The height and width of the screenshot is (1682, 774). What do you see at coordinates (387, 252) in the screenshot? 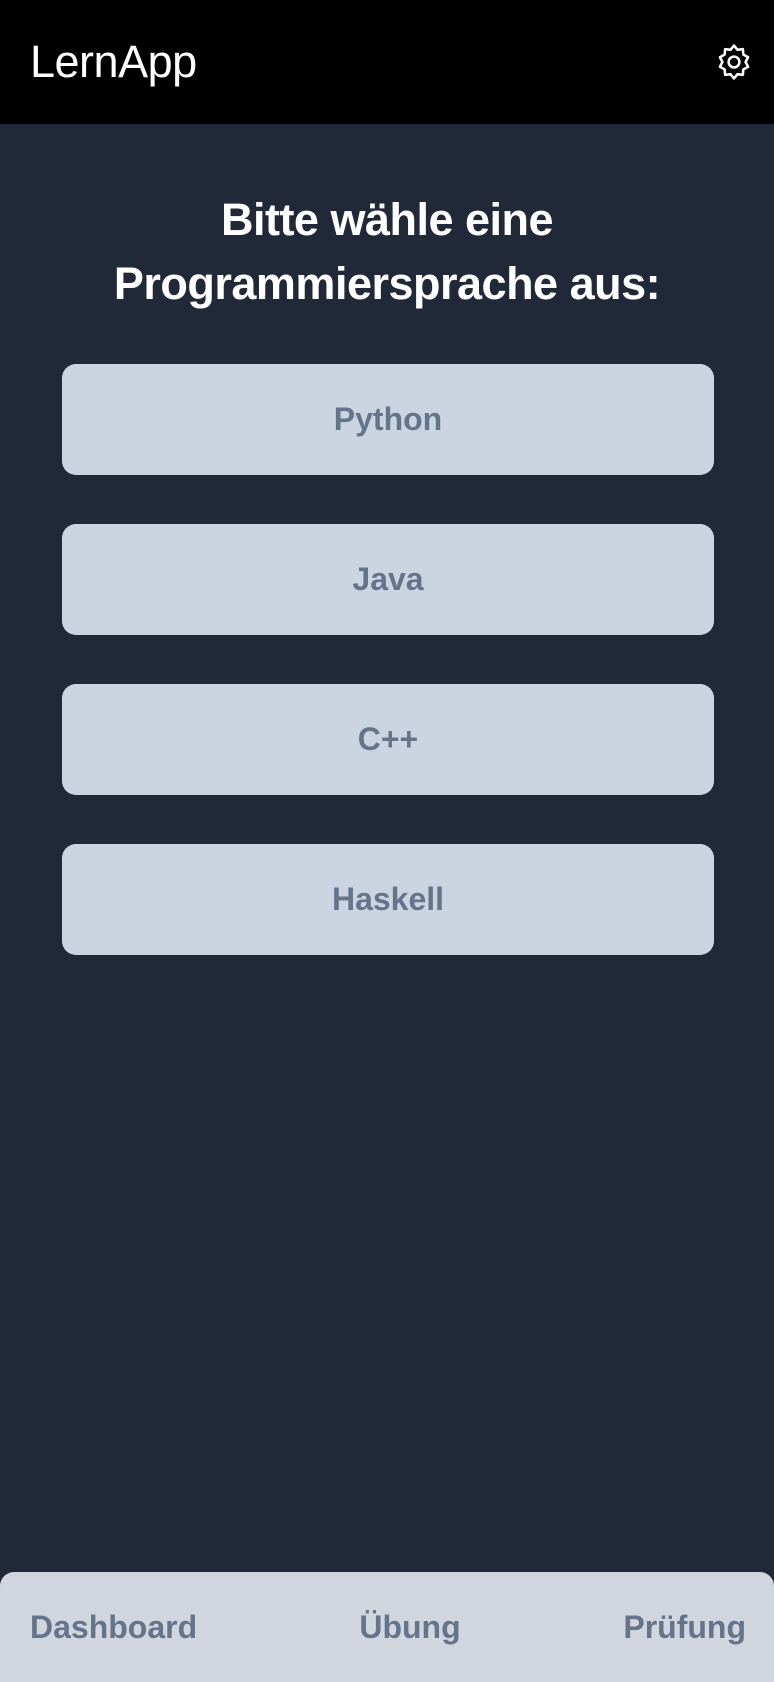
I see `page-title: Bitte wähle eine Programmiersprache aus:` at bounding box center [387, 252].